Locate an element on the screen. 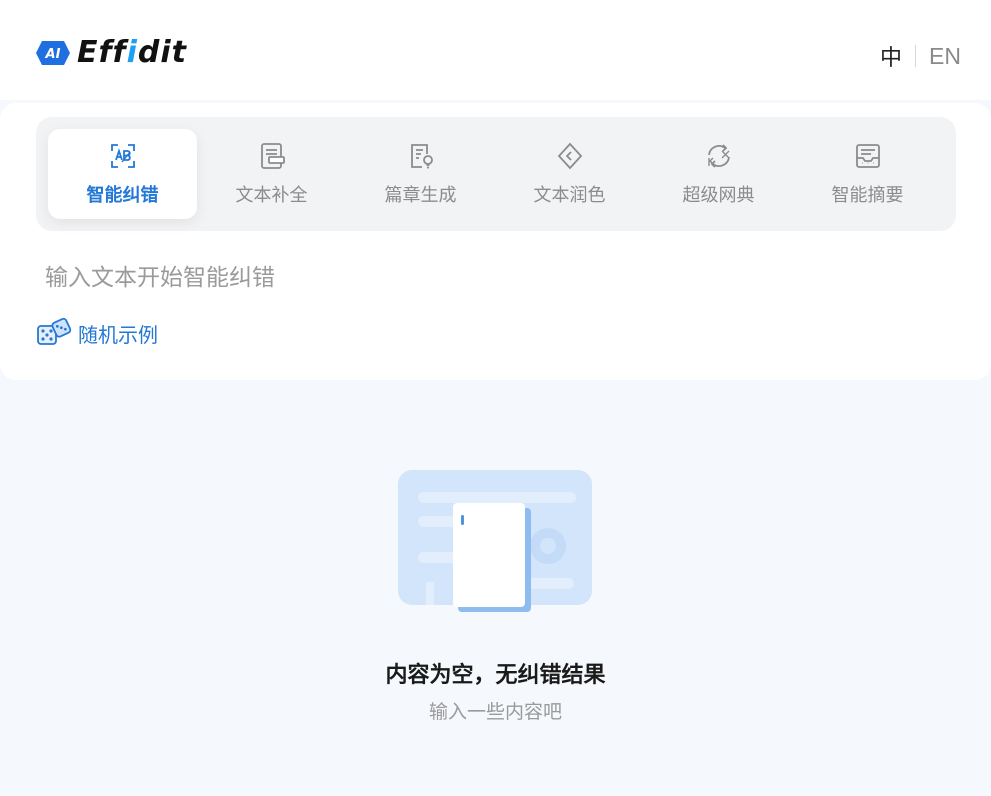 The height and width of the screenshot is (796, 991). language-switch: 中 EN is located at coordinates (920, 56).